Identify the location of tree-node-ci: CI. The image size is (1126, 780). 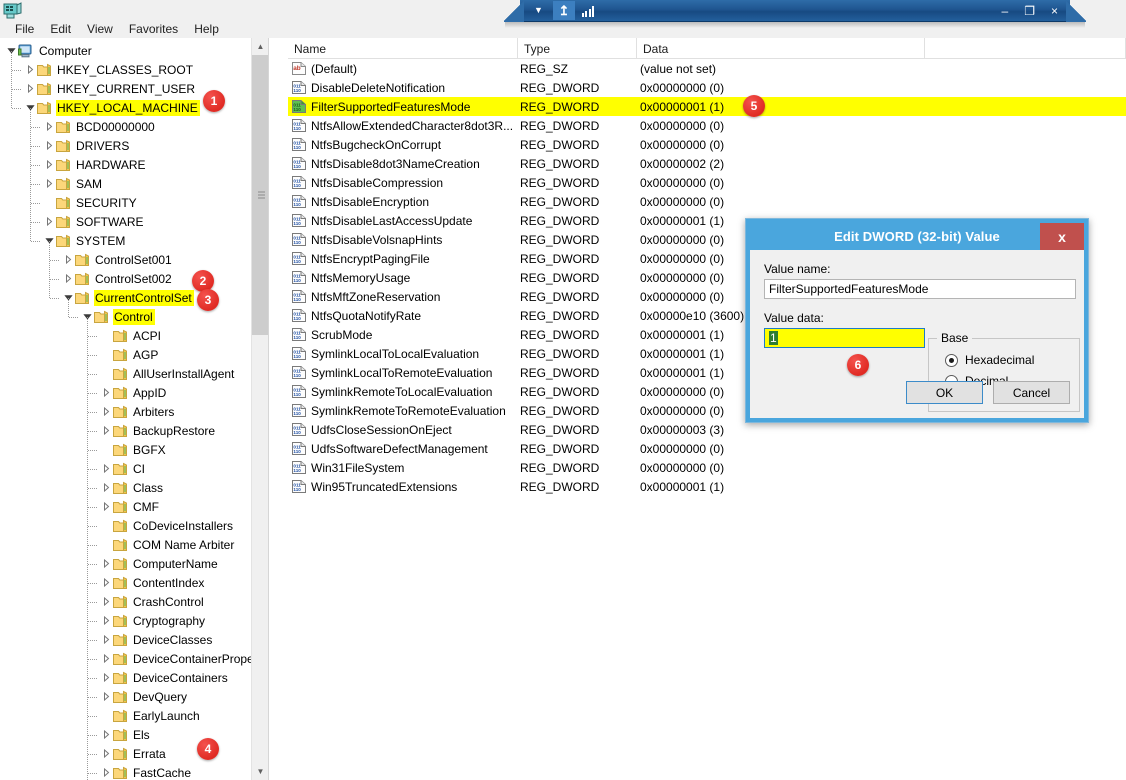
(134, 468).